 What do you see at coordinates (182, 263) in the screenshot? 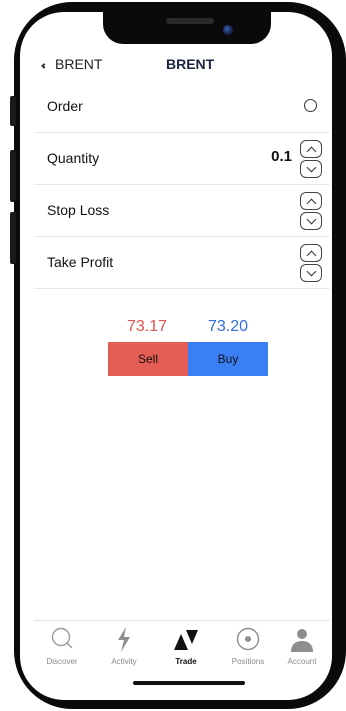
I see `take-profit-row: Take Profit` at bounding box center [182, 263].